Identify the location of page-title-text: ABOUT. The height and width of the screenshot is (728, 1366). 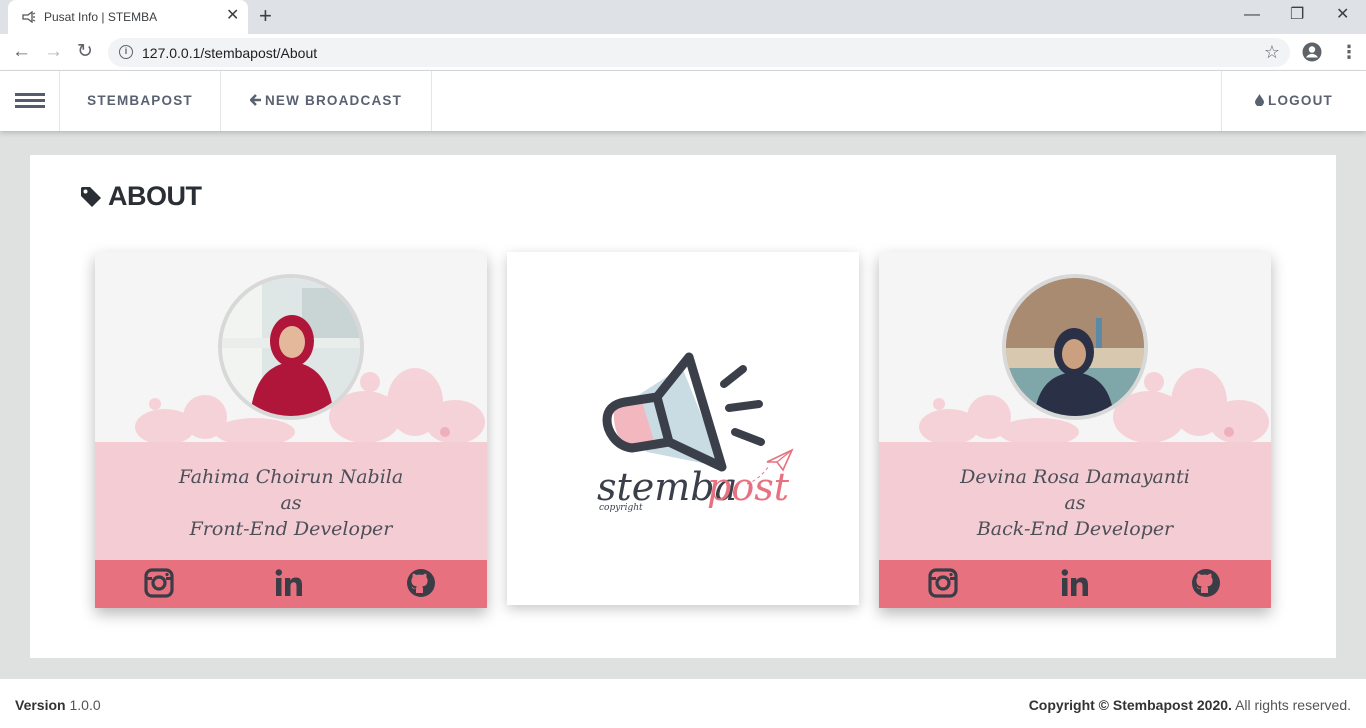
(155, 196).